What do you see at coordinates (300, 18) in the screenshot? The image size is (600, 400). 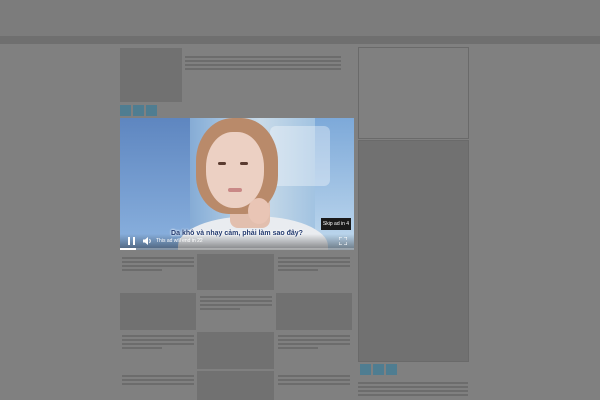 I see `top-navigation-bar` at bounding box center [300, 18].